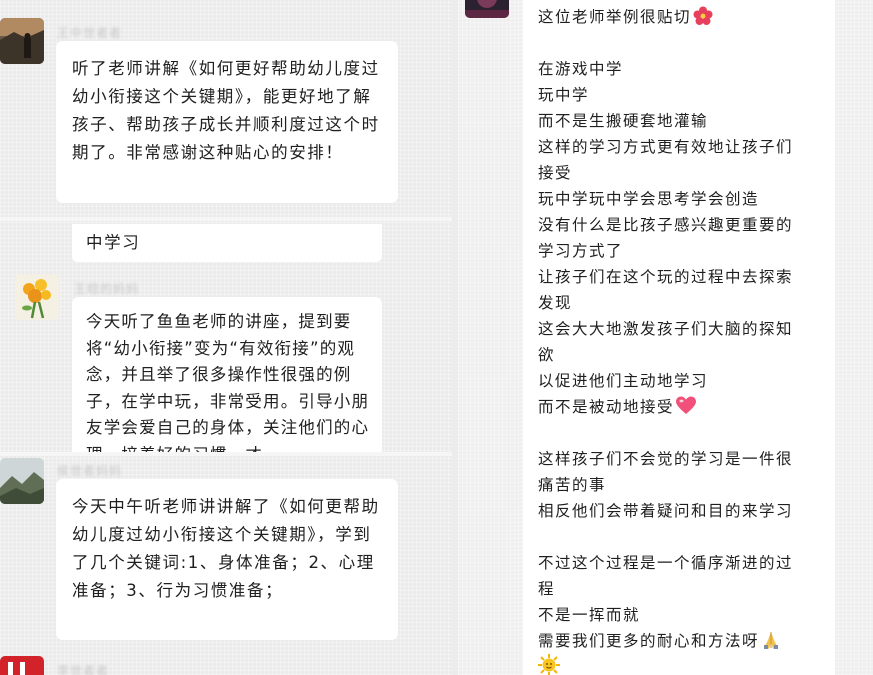 This screenshot has width=873, height=675. What do you see at coordinates (682, 641) in the screenshot?
I see `message-line: 需要我们更多的耐心和方法呀` at bounding box center [682, 641].